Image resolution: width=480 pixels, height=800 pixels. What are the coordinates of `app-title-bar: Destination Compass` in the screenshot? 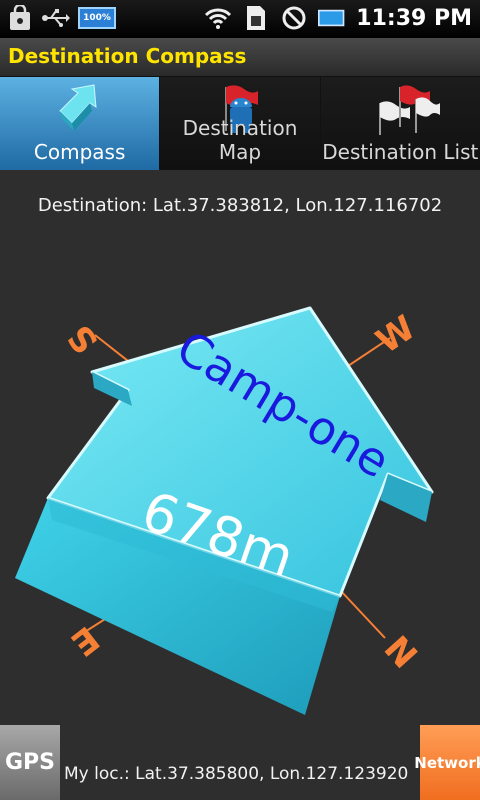 It's located at (240, 57).